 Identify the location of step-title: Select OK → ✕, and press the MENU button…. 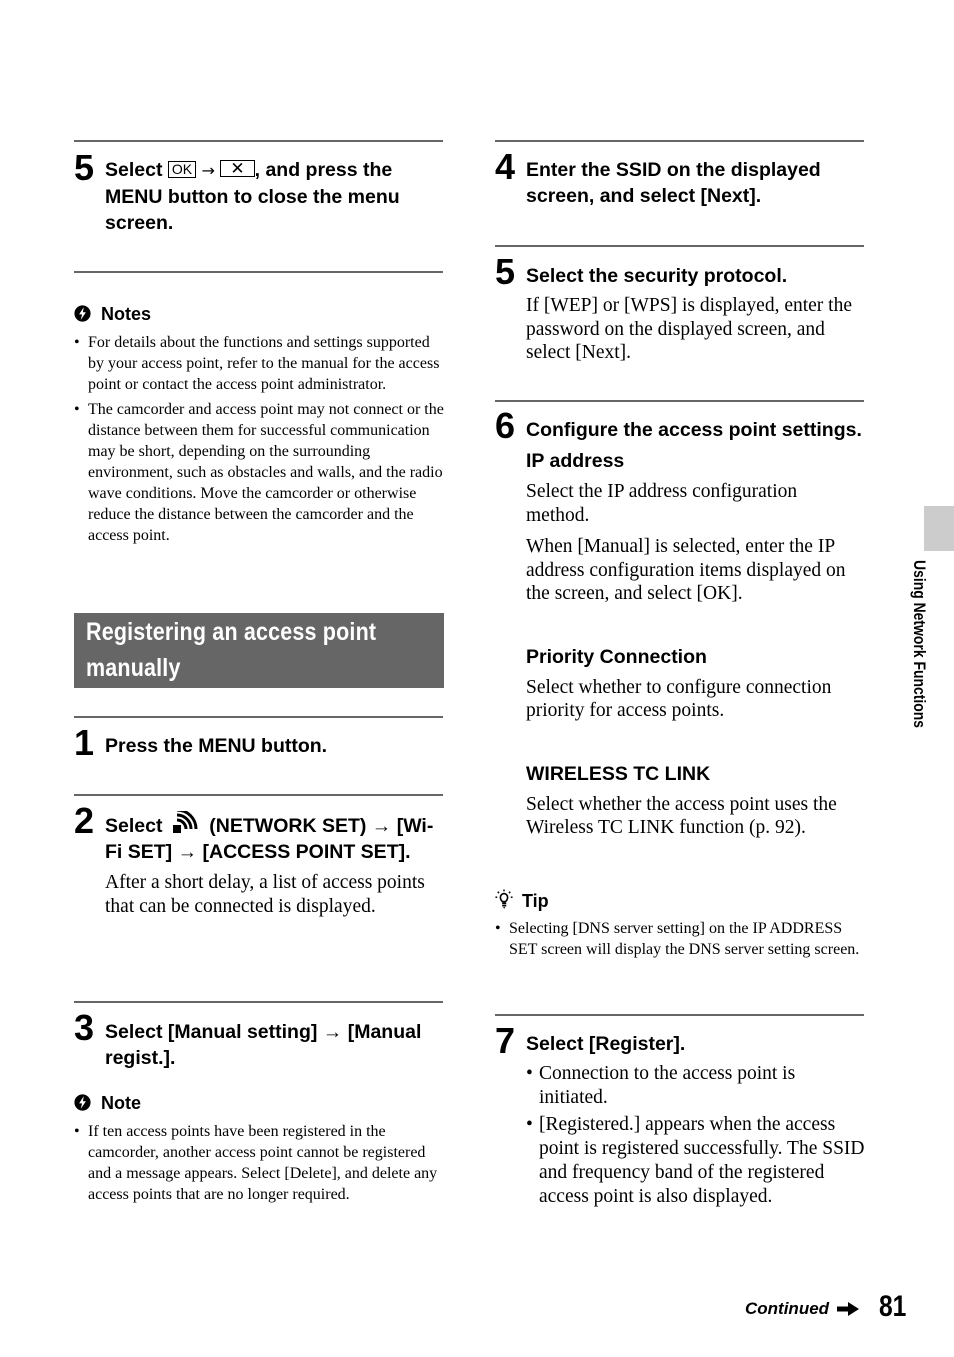
(274, 193).